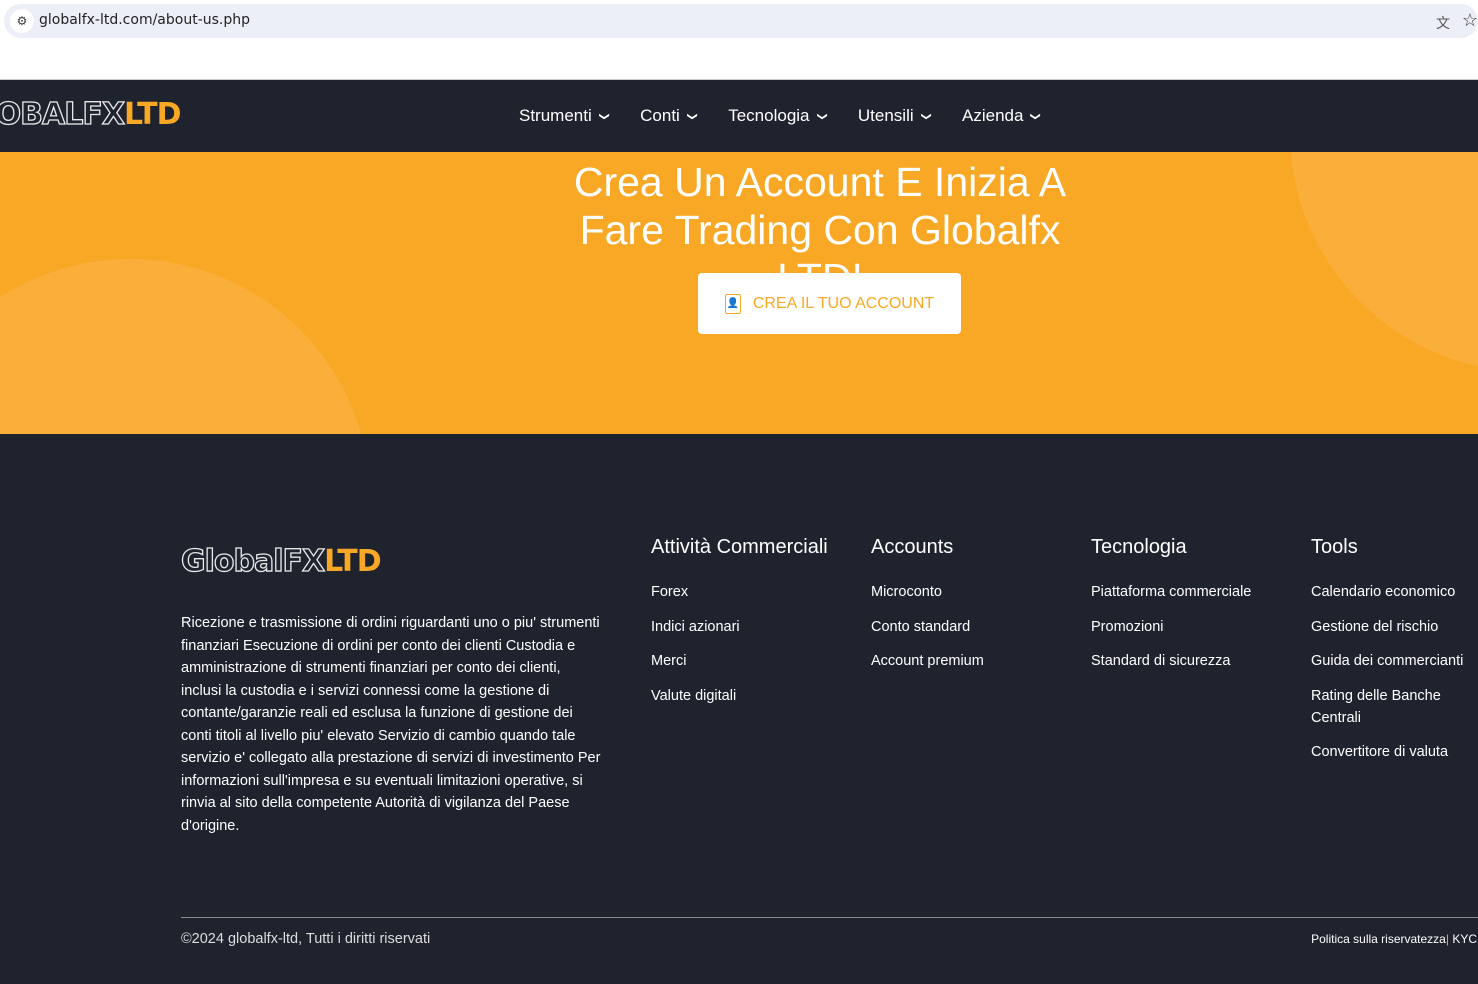 The image size is (1478, 984). Describe the element at coordinates (1191, 592) in the screenshot. I see `footer-link: Piattaforma commerciale` at that location.